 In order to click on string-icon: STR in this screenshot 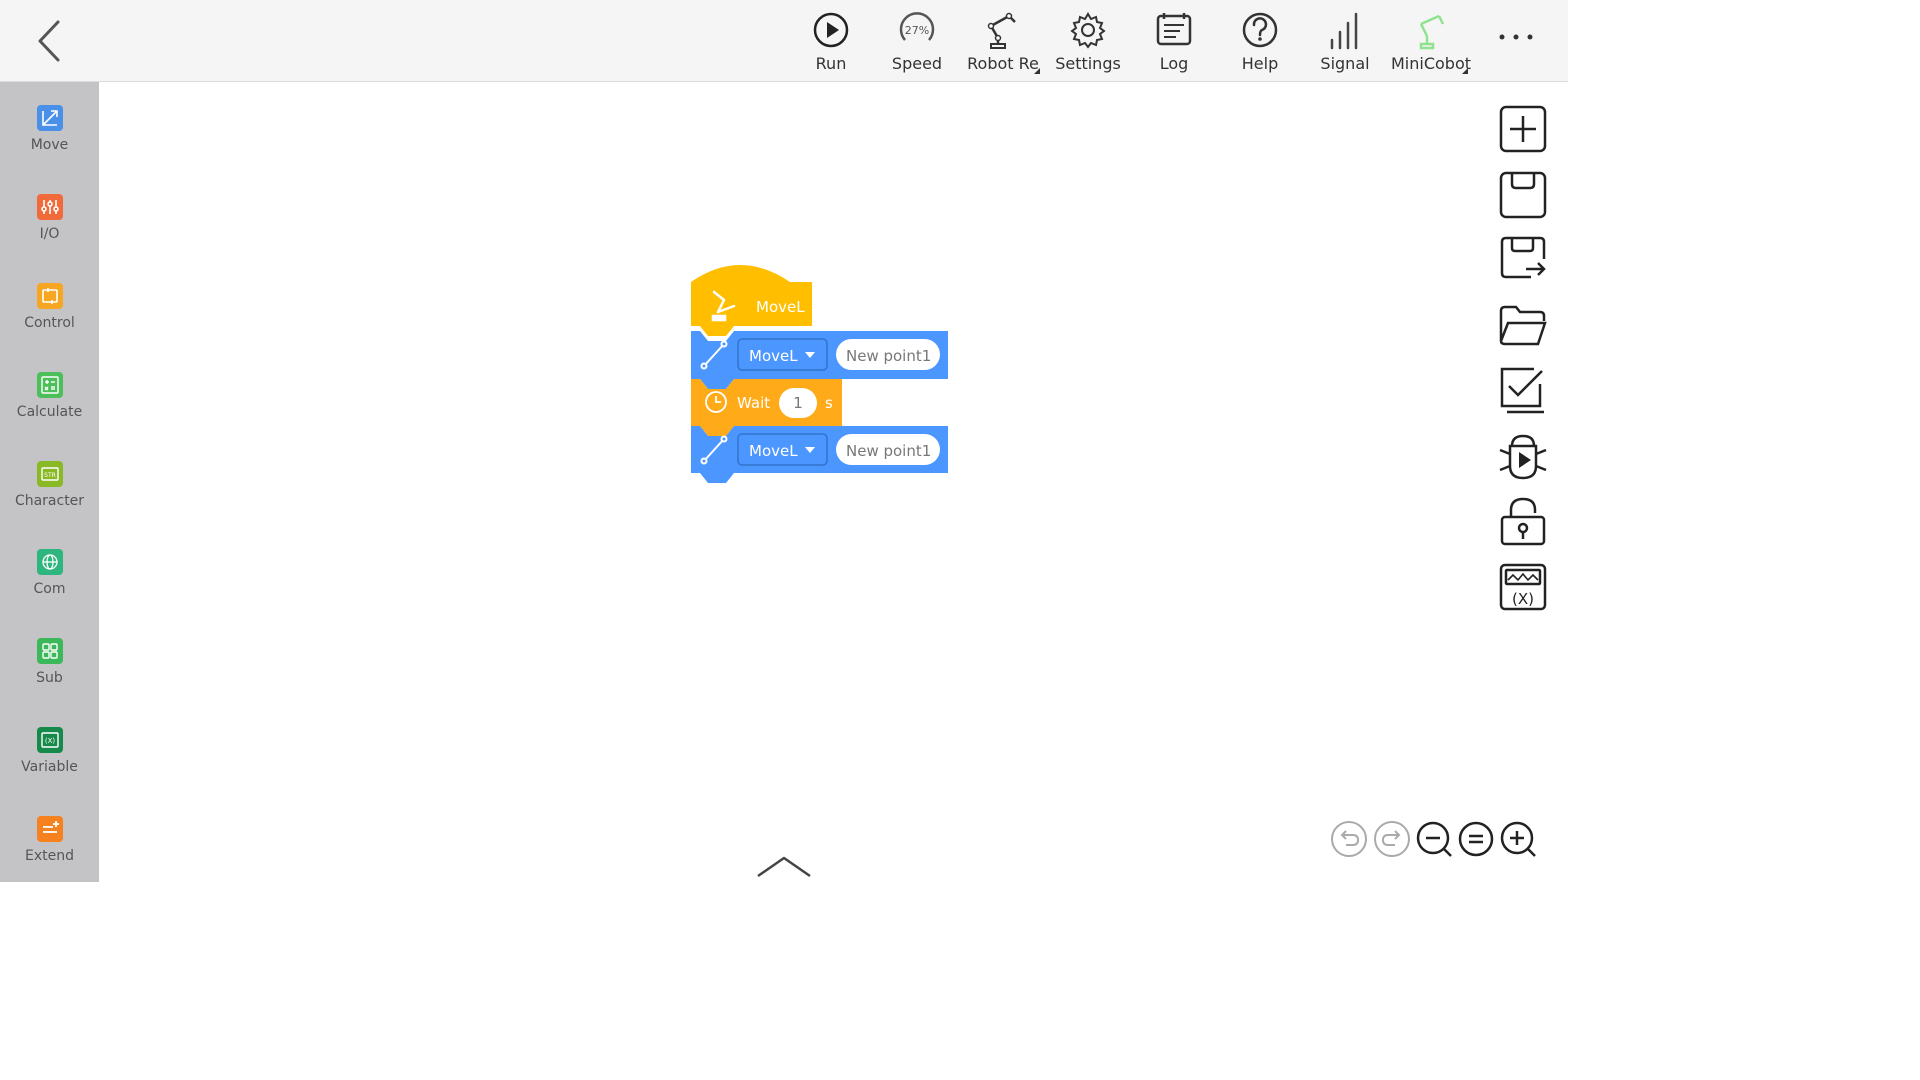, I will do `click(49, 474)`.